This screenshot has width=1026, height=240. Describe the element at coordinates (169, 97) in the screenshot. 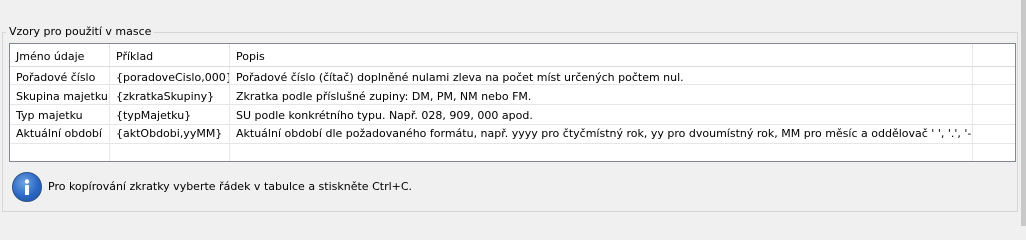

I see `table-cell: {zkratkaSkupiny}` at that location.